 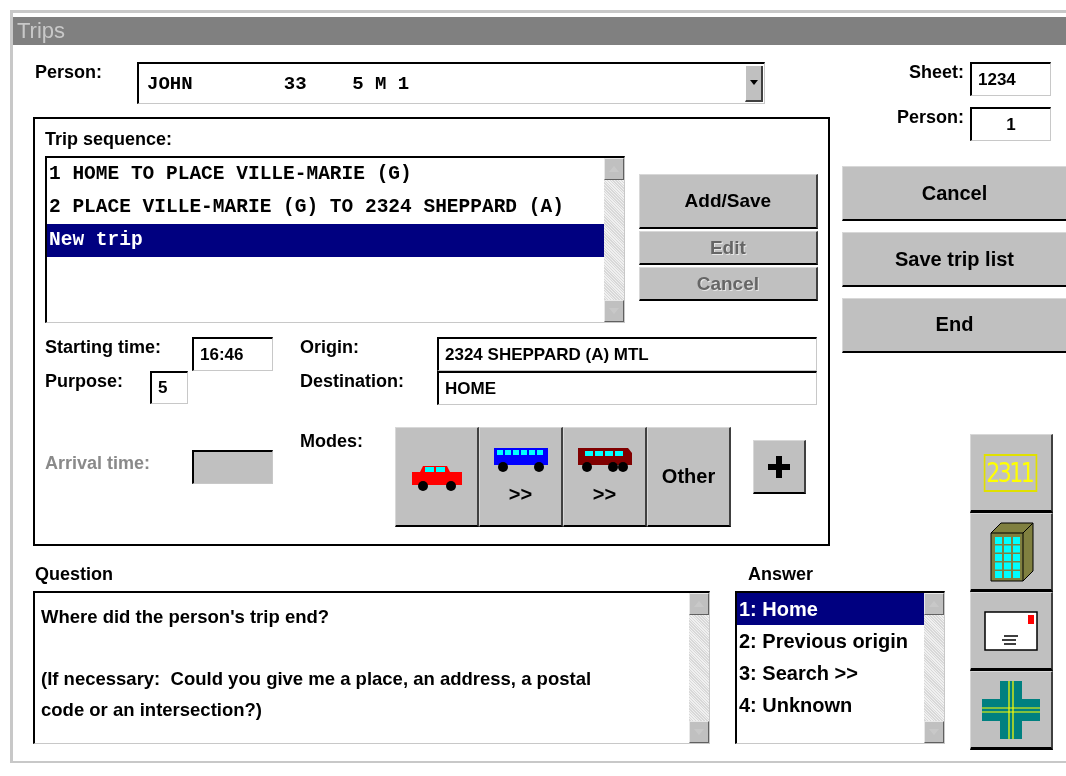 I want to click on building-icon, so click(x=1011, y=551).